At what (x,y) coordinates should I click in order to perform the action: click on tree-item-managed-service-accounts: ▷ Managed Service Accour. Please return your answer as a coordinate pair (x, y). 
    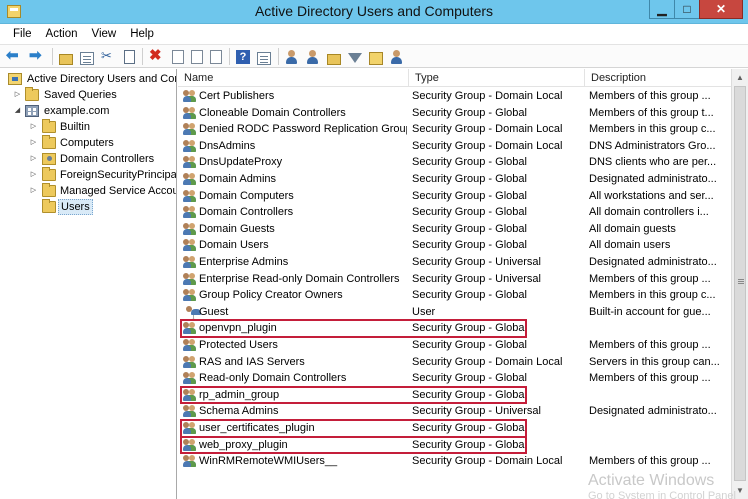
    Looking at the image, I should click on (91, 191).